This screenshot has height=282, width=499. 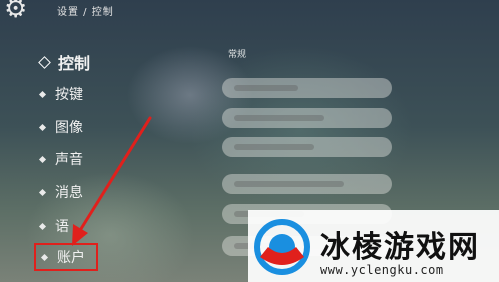 What do you see at coordinates (282, 247) in the screenshot?
I see `watermark-logo` at bounding box center [282, 247].